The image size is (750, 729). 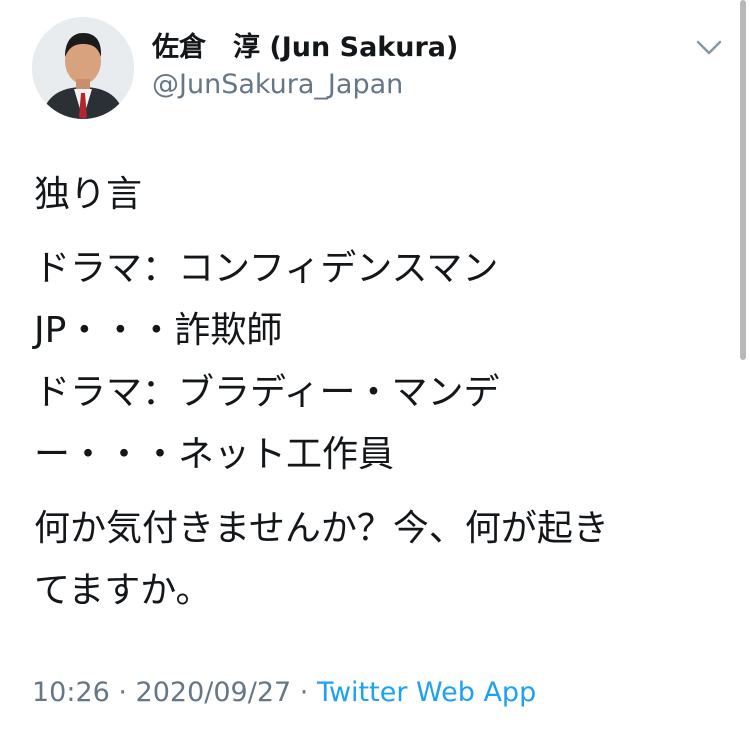 What do you see at coordinates (379, 195) in the screenshot?
I see `tweet-paragraph: 独り言` at bounding box center [379, 195].